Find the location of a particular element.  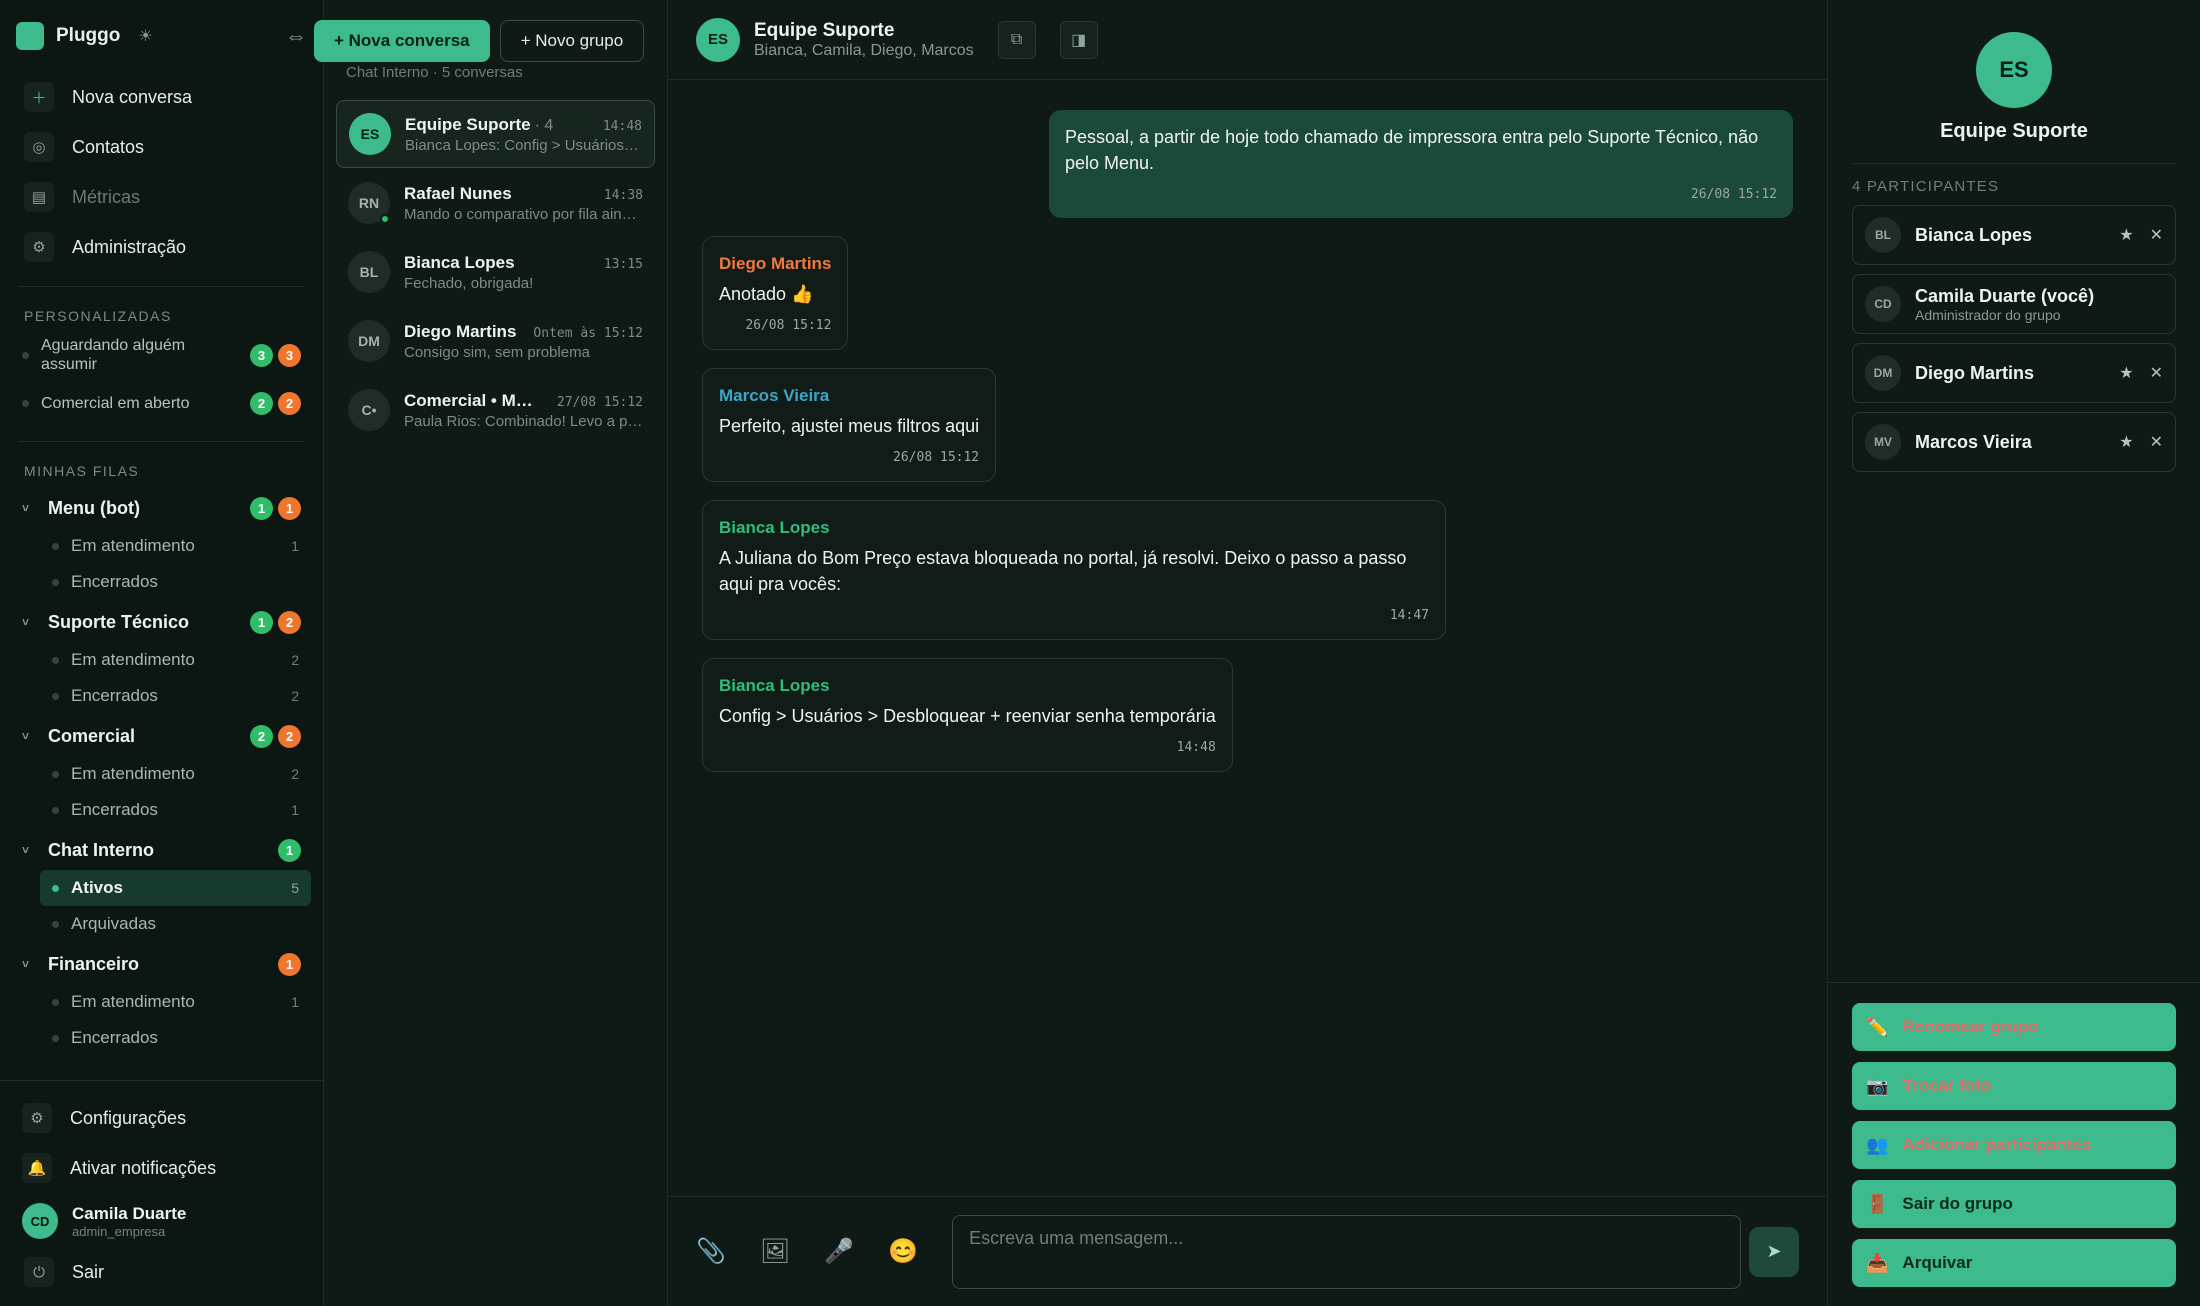

collapse-sidebar-icon: ⇔ is located at coordinates (296, 36).